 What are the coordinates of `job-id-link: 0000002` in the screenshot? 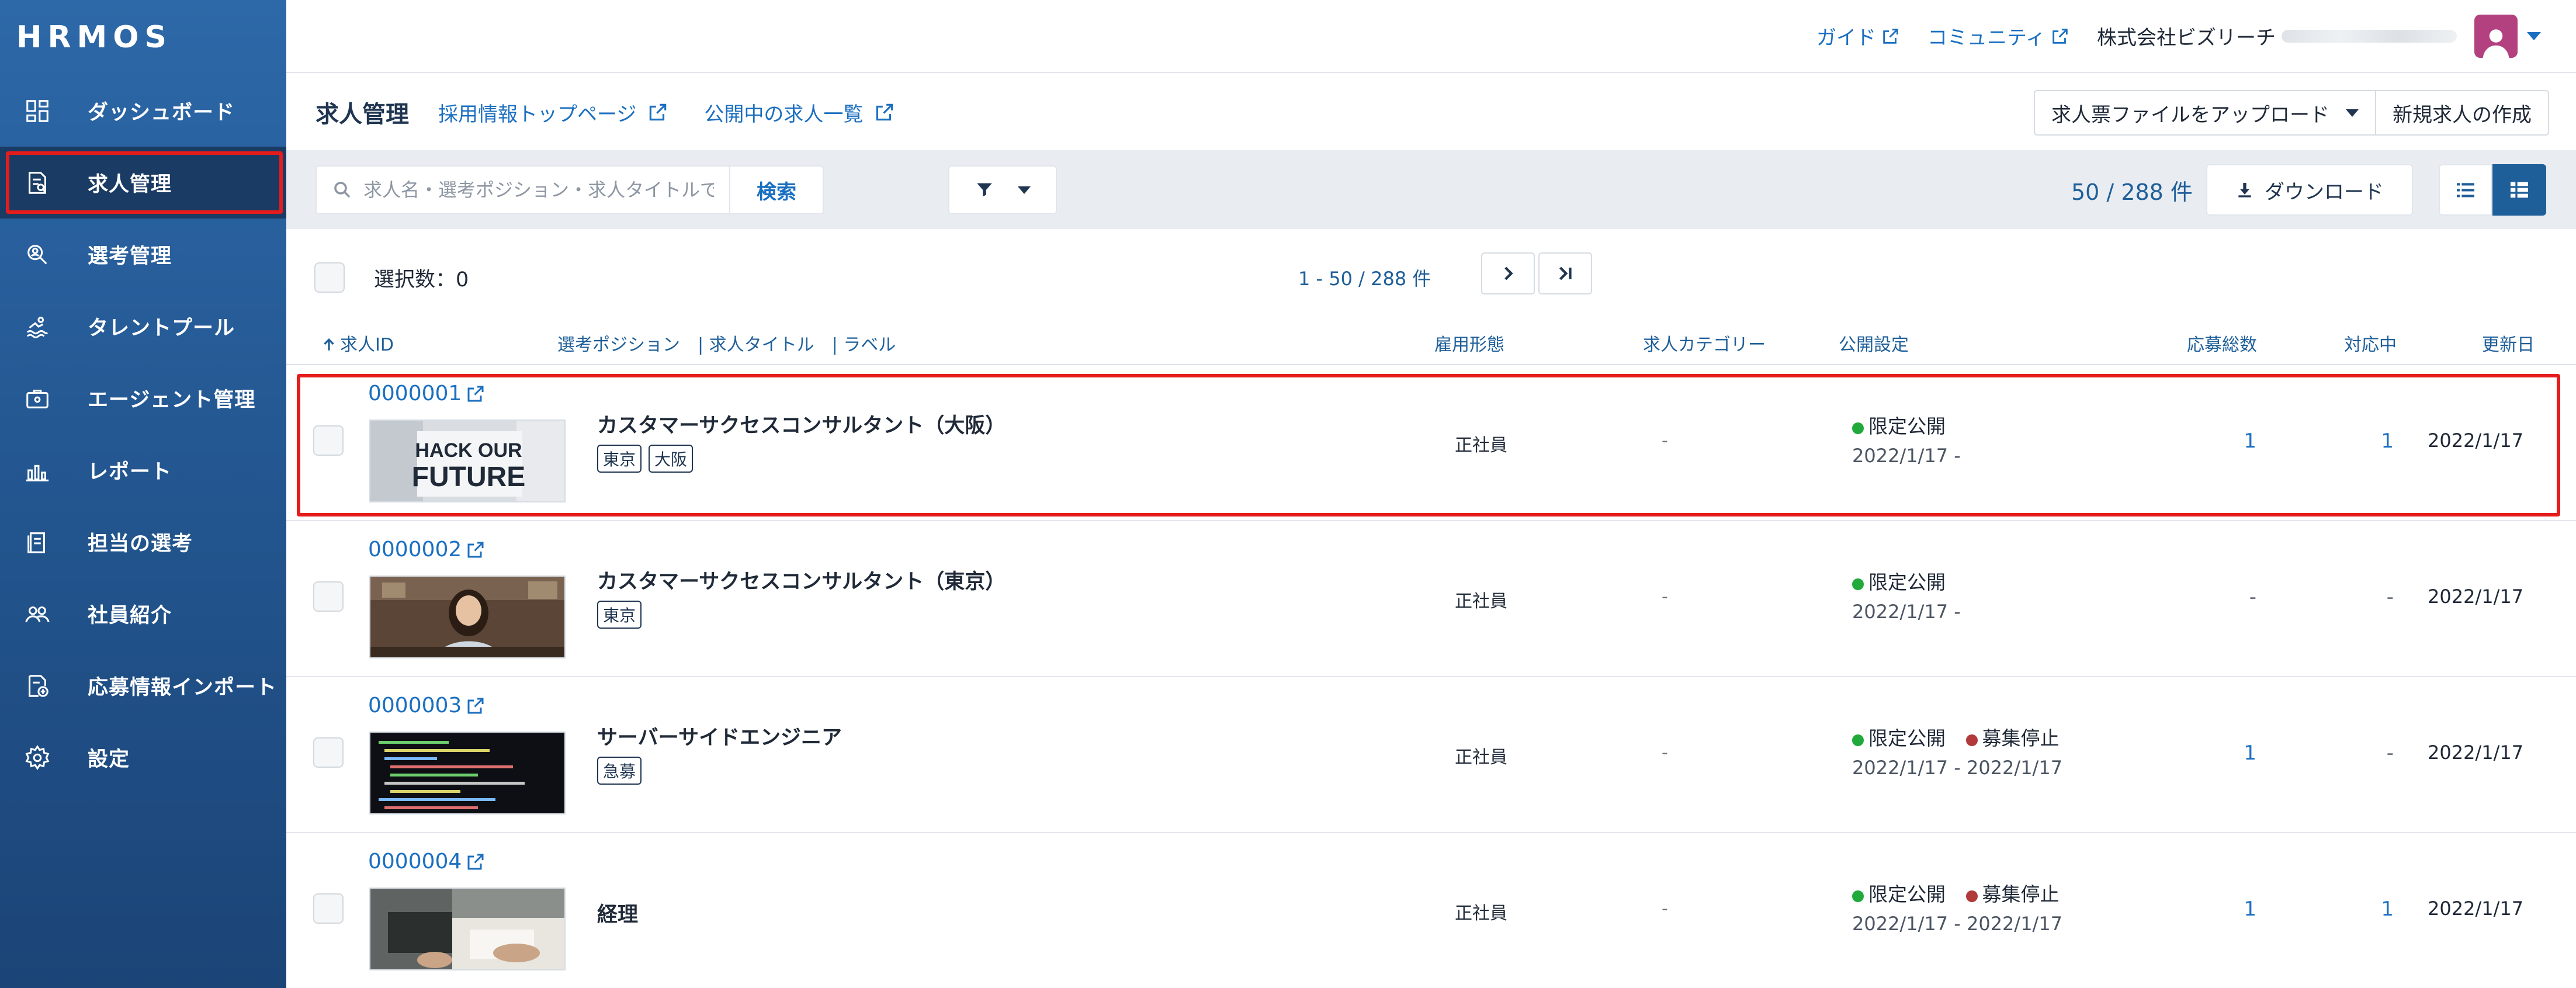 It's located at (427, 549).